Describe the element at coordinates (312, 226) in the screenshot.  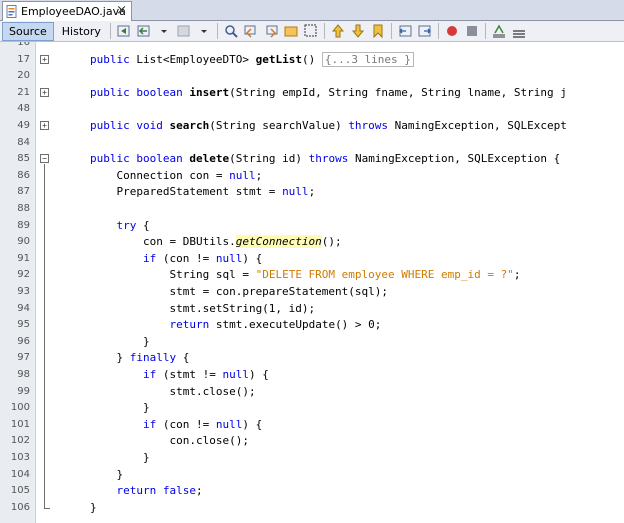
I see `code-line: 89 try {` at that location.